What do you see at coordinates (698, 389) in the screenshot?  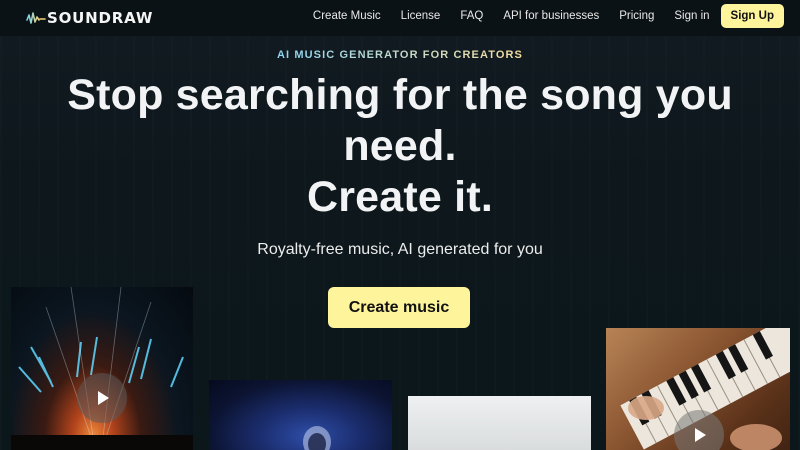 I see `piano-video-card` at bounding box center [698, 389].